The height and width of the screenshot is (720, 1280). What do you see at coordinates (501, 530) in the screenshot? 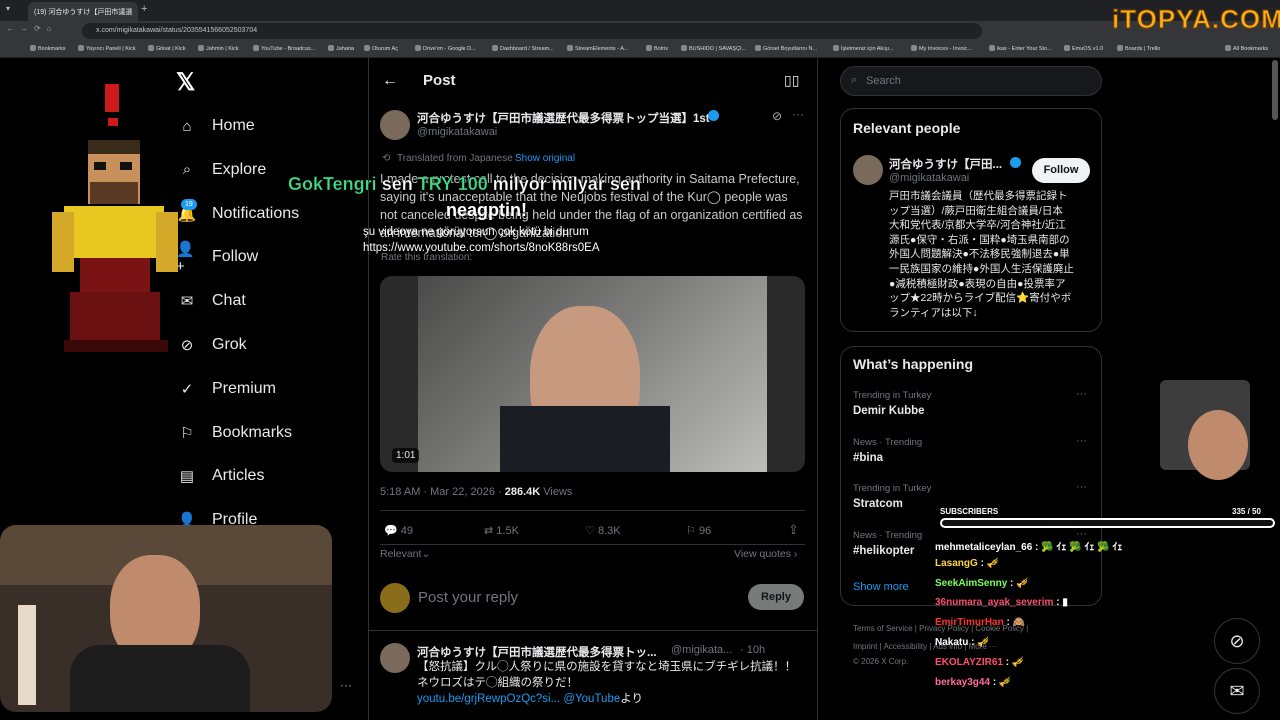
I see `repost-action: ⇄ 1.5K` at bounding box center [501, 530].